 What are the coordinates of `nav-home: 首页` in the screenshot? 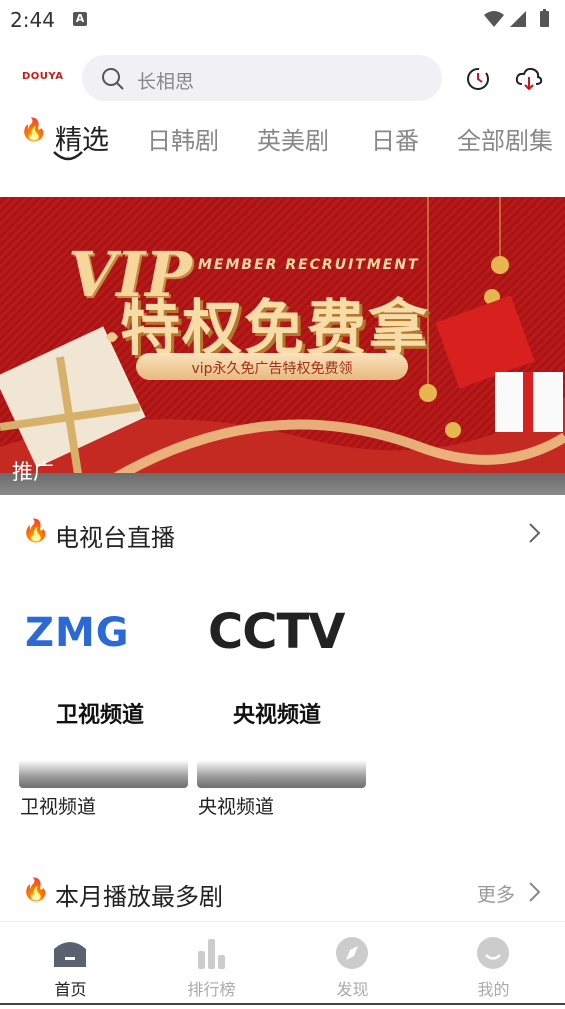 It's located at (70, 963).